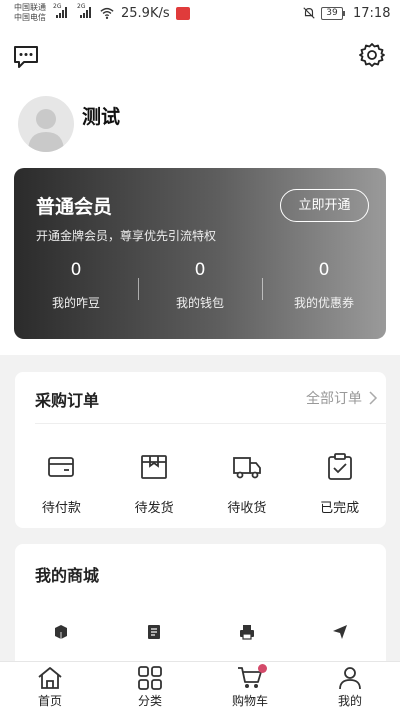  I want to click on document-icon, so click(154, 632).